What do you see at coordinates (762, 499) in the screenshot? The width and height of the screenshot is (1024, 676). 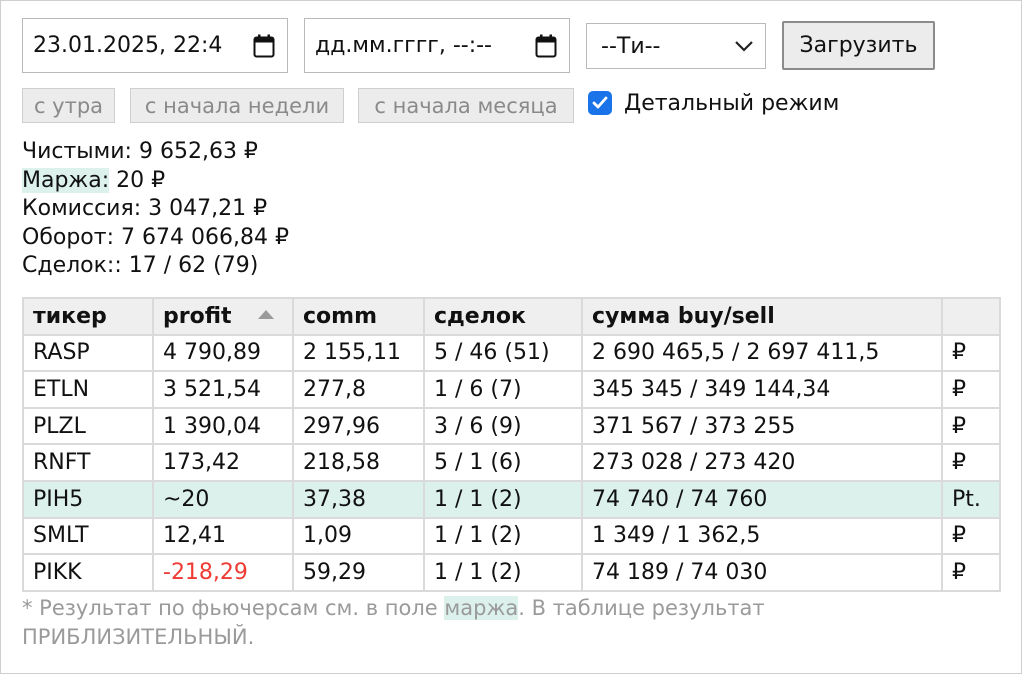 I see `cell-sum: 74 740 / 74 760` at bounding box center [762, 499].